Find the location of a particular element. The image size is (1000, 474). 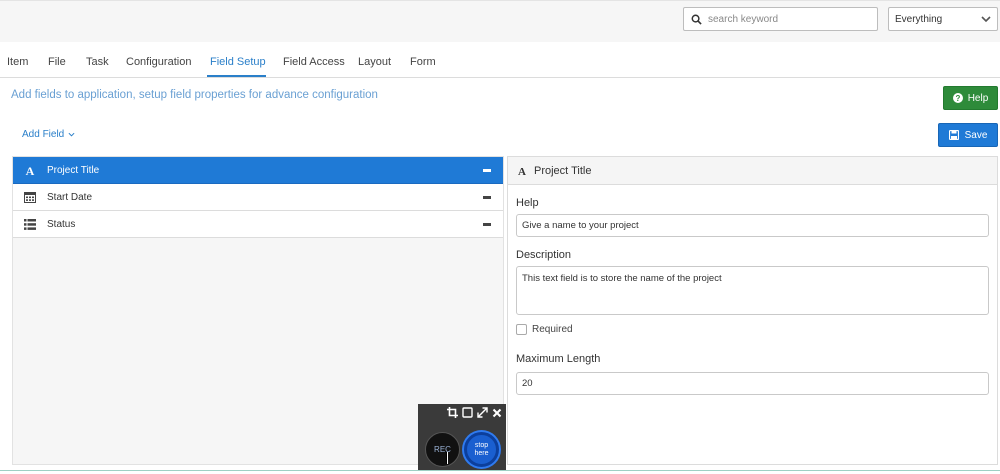

search-icon is located at coordinates (696, 19).